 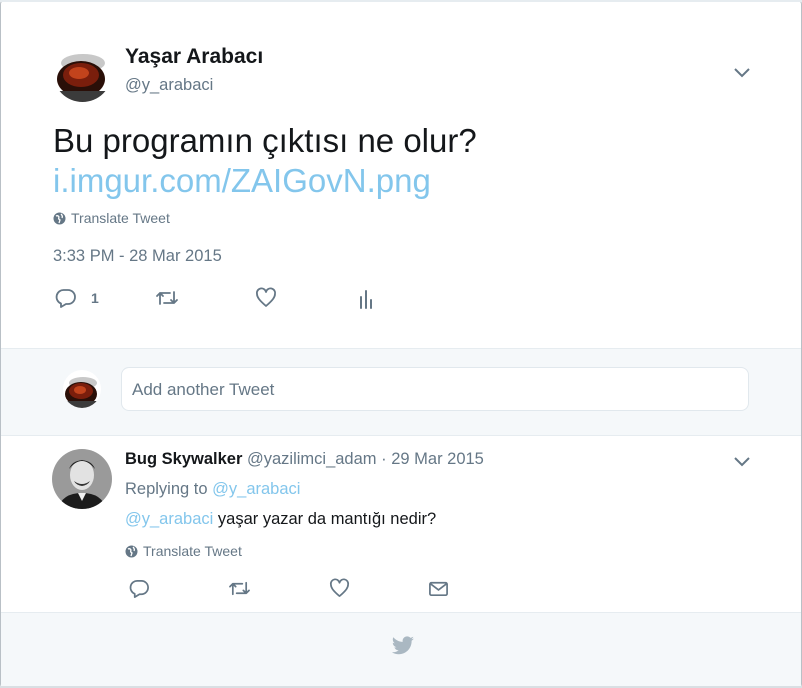 I want to click on twitter-bird-icon, so click(x=403, y=648).